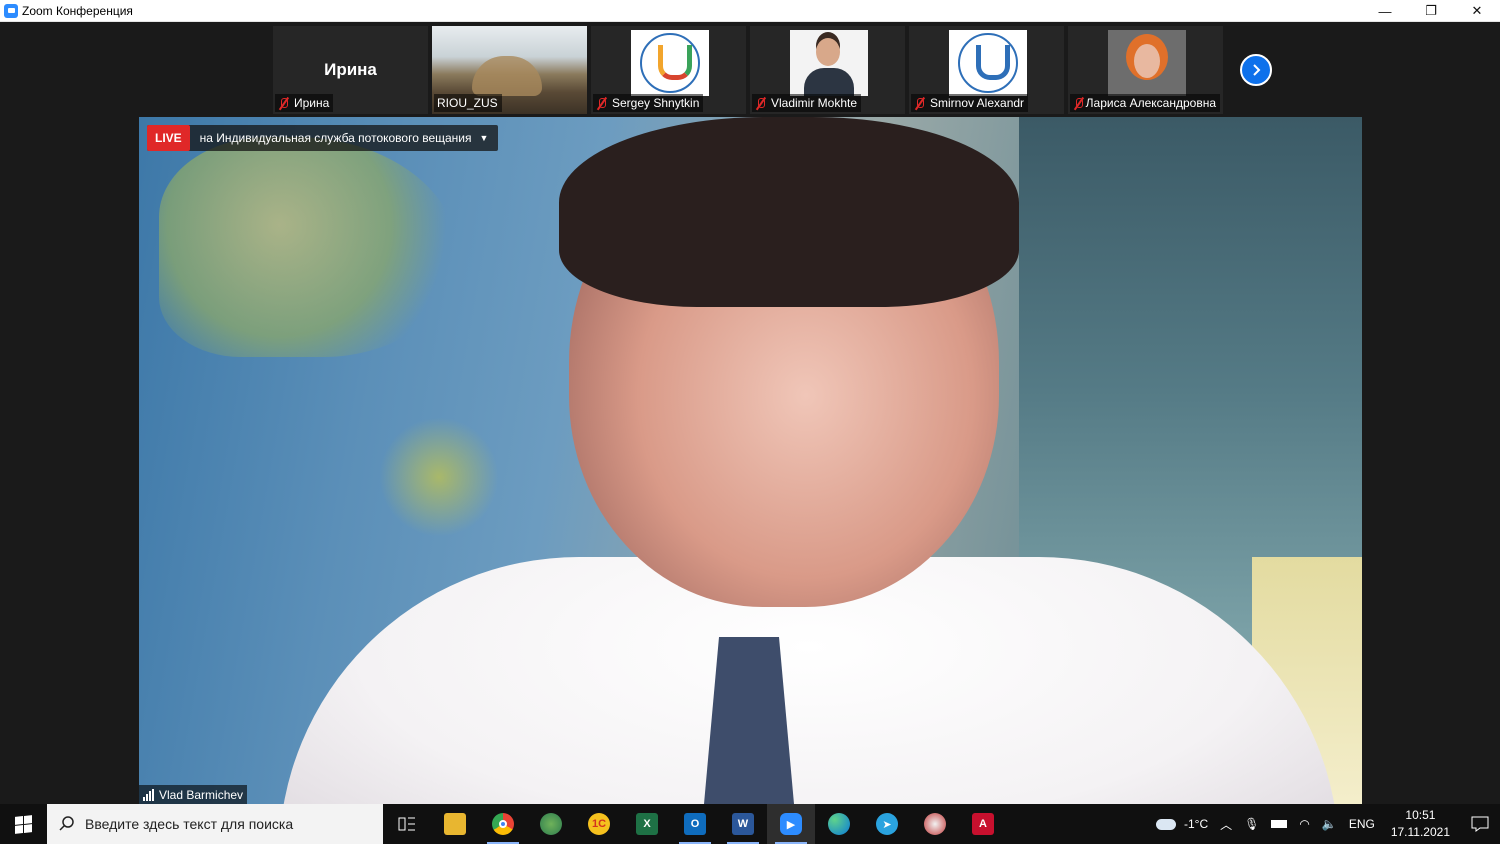  What do you see at coordinates (312, 103) in the screenshot?
I see `participant-name: Ирина` at bounding box center [312, 103].